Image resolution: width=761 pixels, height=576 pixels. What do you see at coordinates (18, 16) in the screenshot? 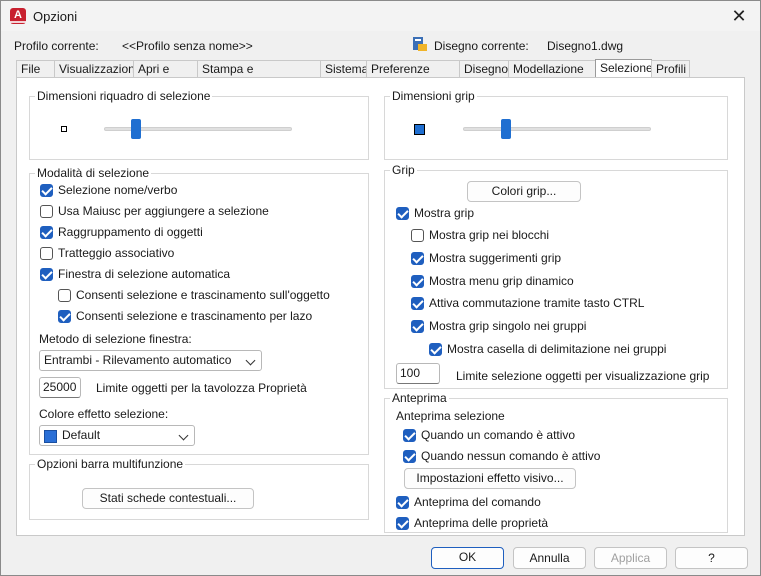
I see `autocad-app-icon: A` at bounding box center [18, 16].